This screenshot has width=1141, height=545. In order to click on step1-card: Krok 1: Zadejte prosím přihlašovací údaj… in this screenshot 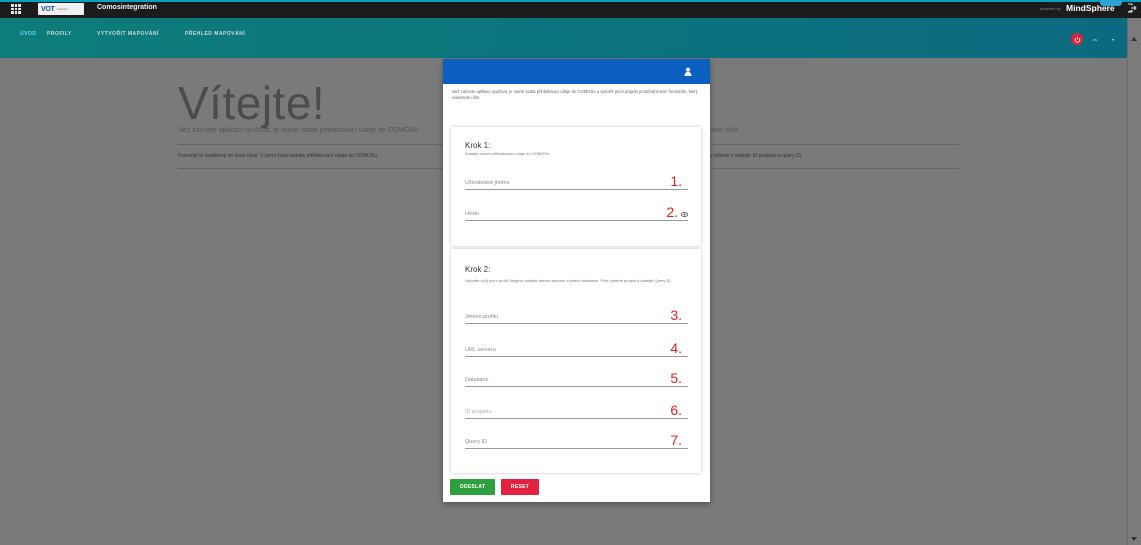, I will do `click(576, 186)`.